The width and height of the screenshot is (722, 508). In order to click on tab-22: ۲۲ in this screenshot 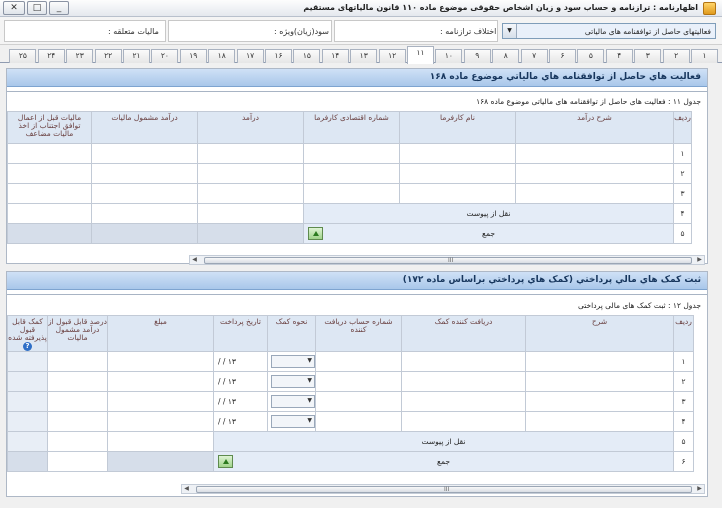, I will do `click(108, 56)`.